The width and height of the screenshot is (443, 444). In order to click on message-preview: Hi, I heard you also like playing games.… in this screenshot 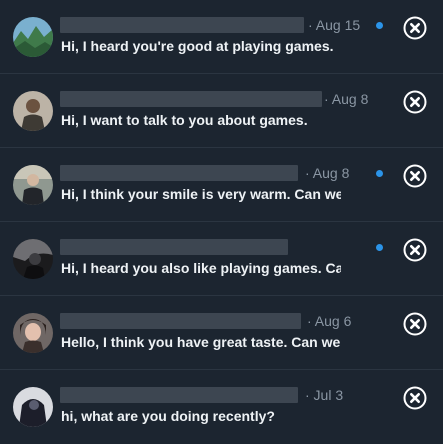, I will do `click(201, 268)`.